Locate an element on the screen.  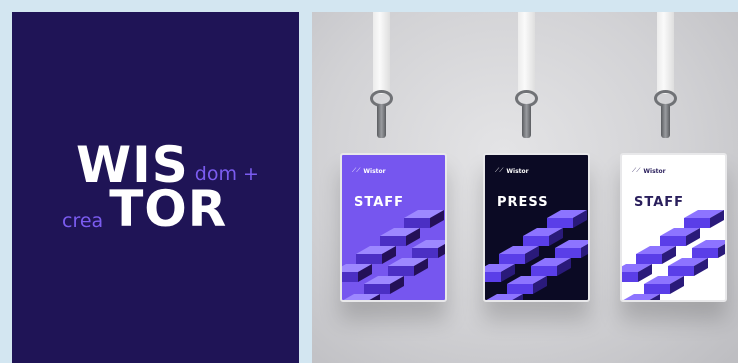
badge-staff-white: ⟋⟋ Wistor STAFF is located at coordinates (673, 227).